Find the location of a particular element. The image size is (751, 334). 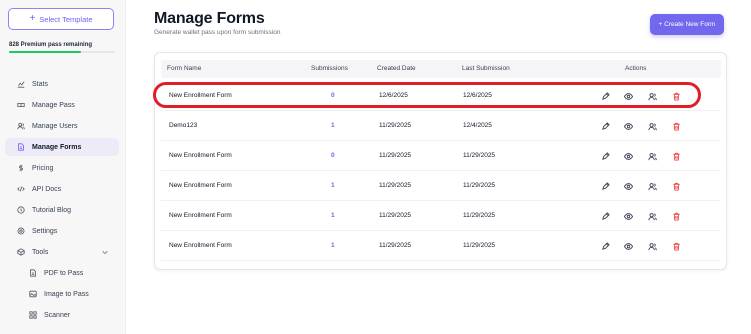

sidebar-item-api-docs: API Docs is located at coordinates (62, 189).